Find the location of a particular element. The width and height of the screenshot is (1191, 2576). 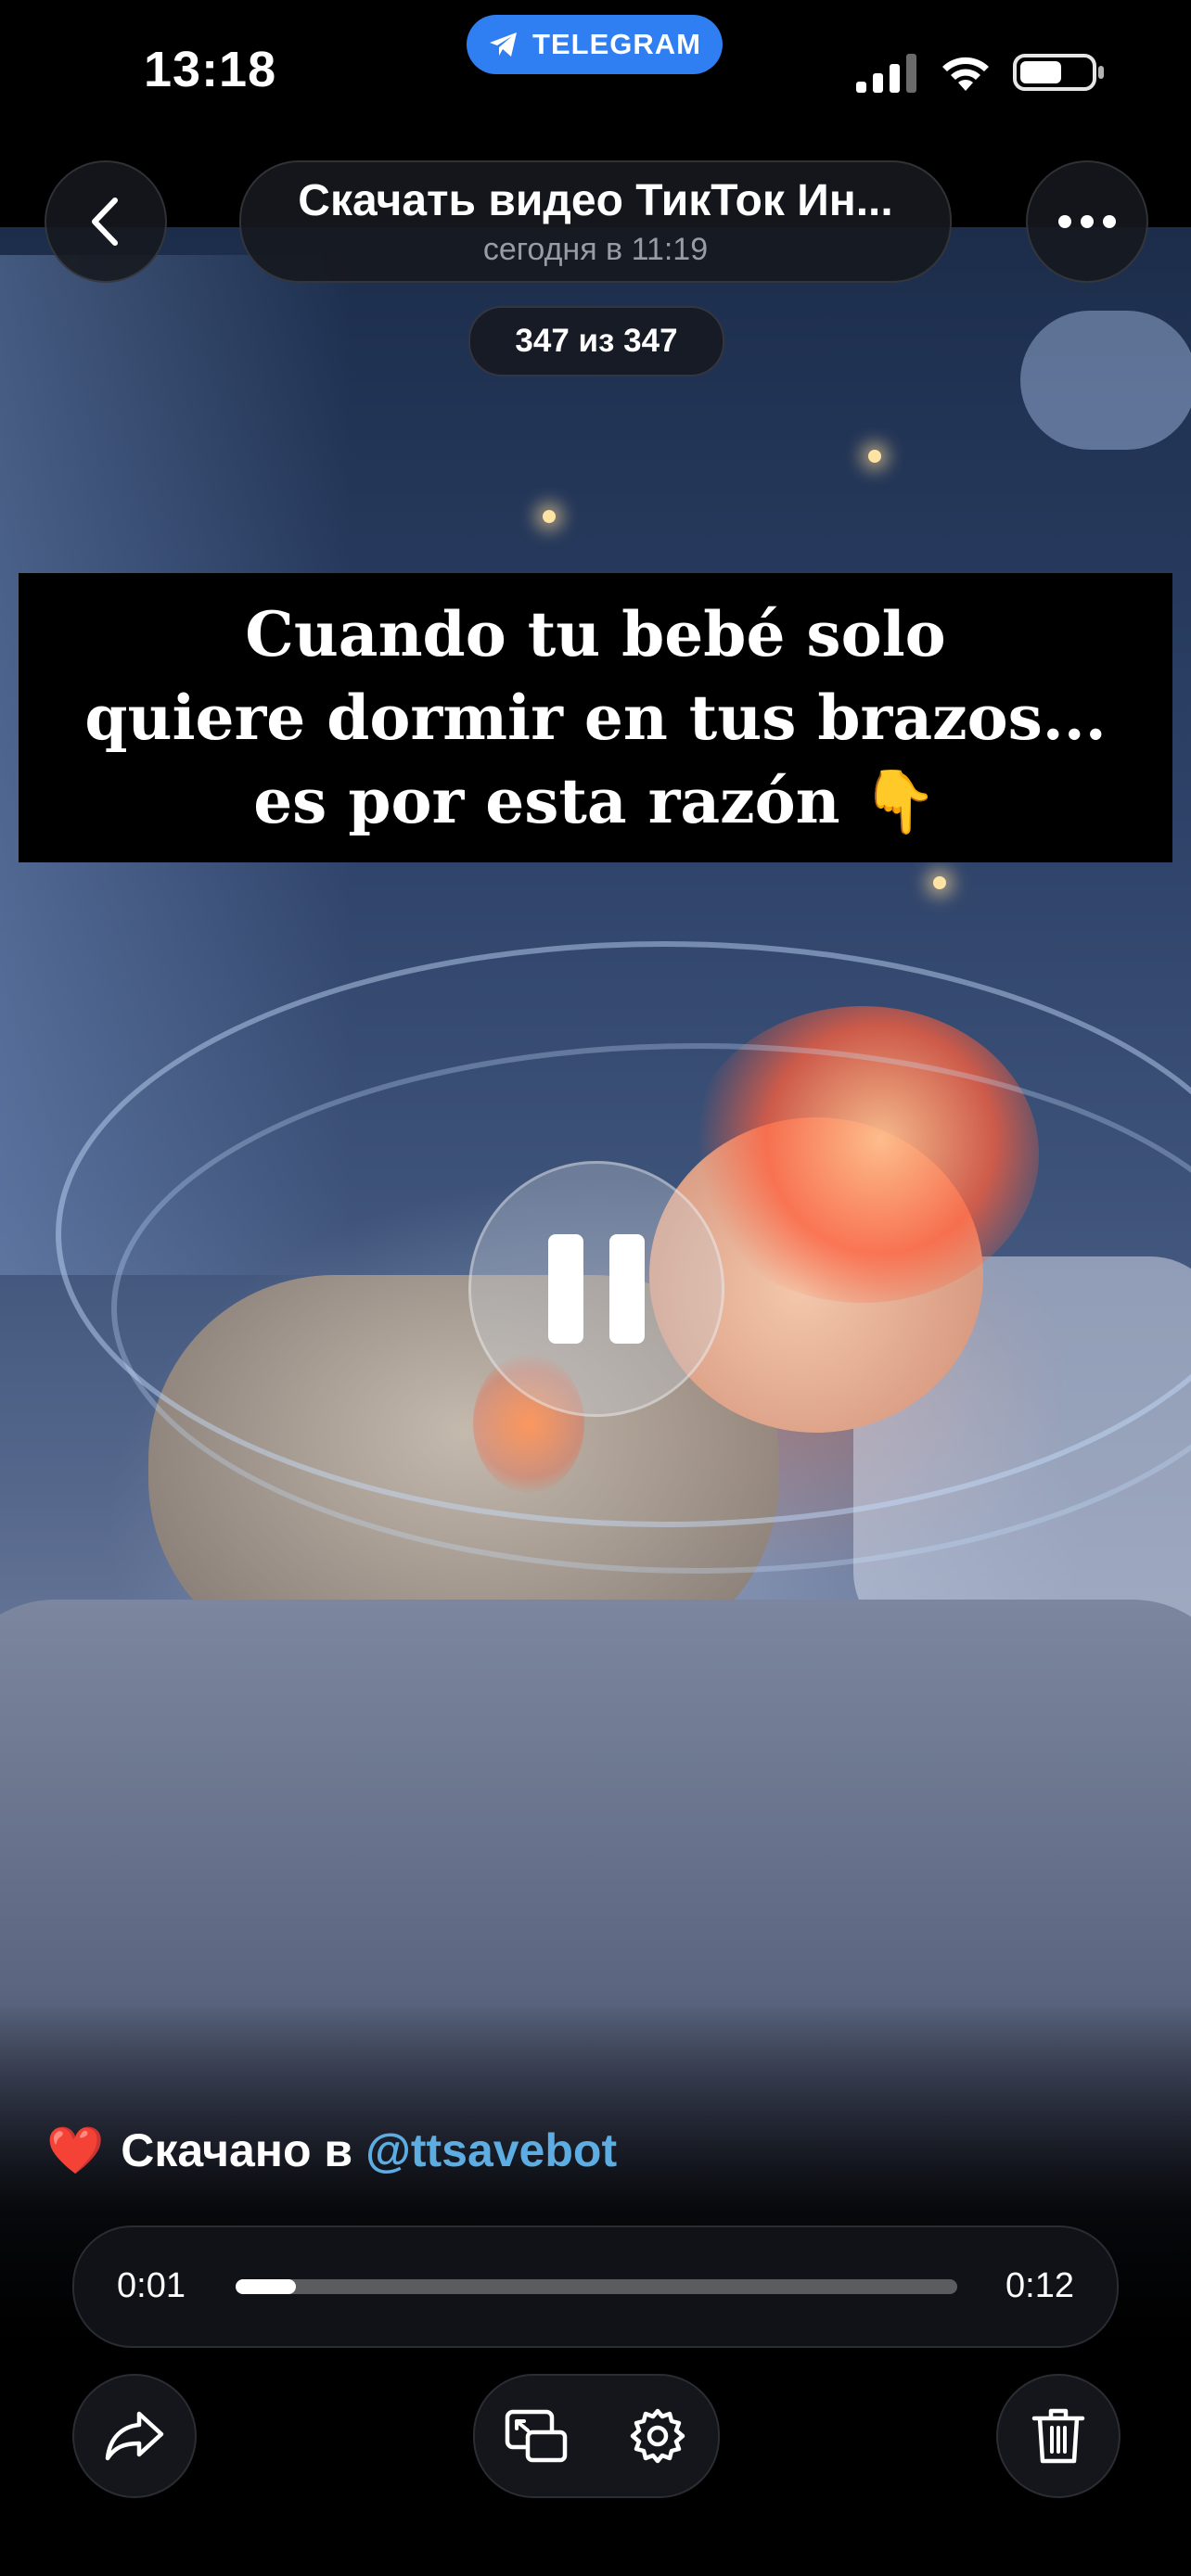

back-button is located at coordinates (106, 222).